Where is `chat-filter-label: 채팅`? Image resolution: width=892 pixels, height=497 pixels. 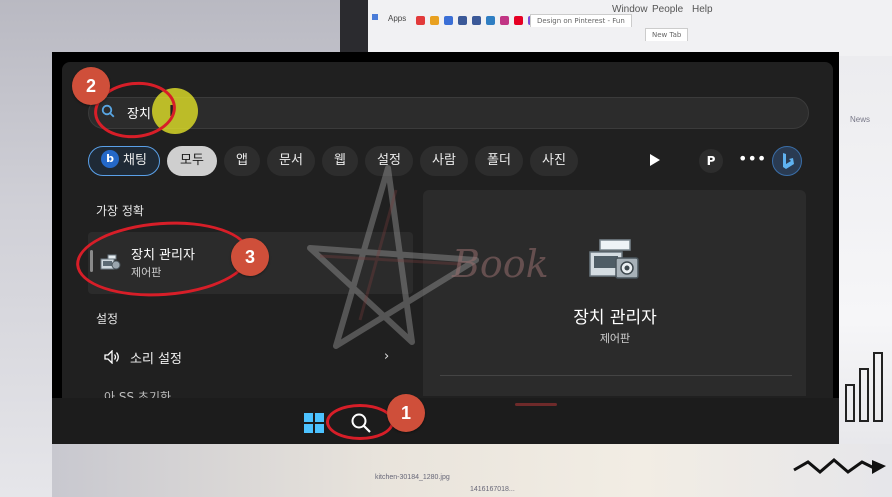
chat-filter-label: 채팅 is located at coordinates (135, 160).